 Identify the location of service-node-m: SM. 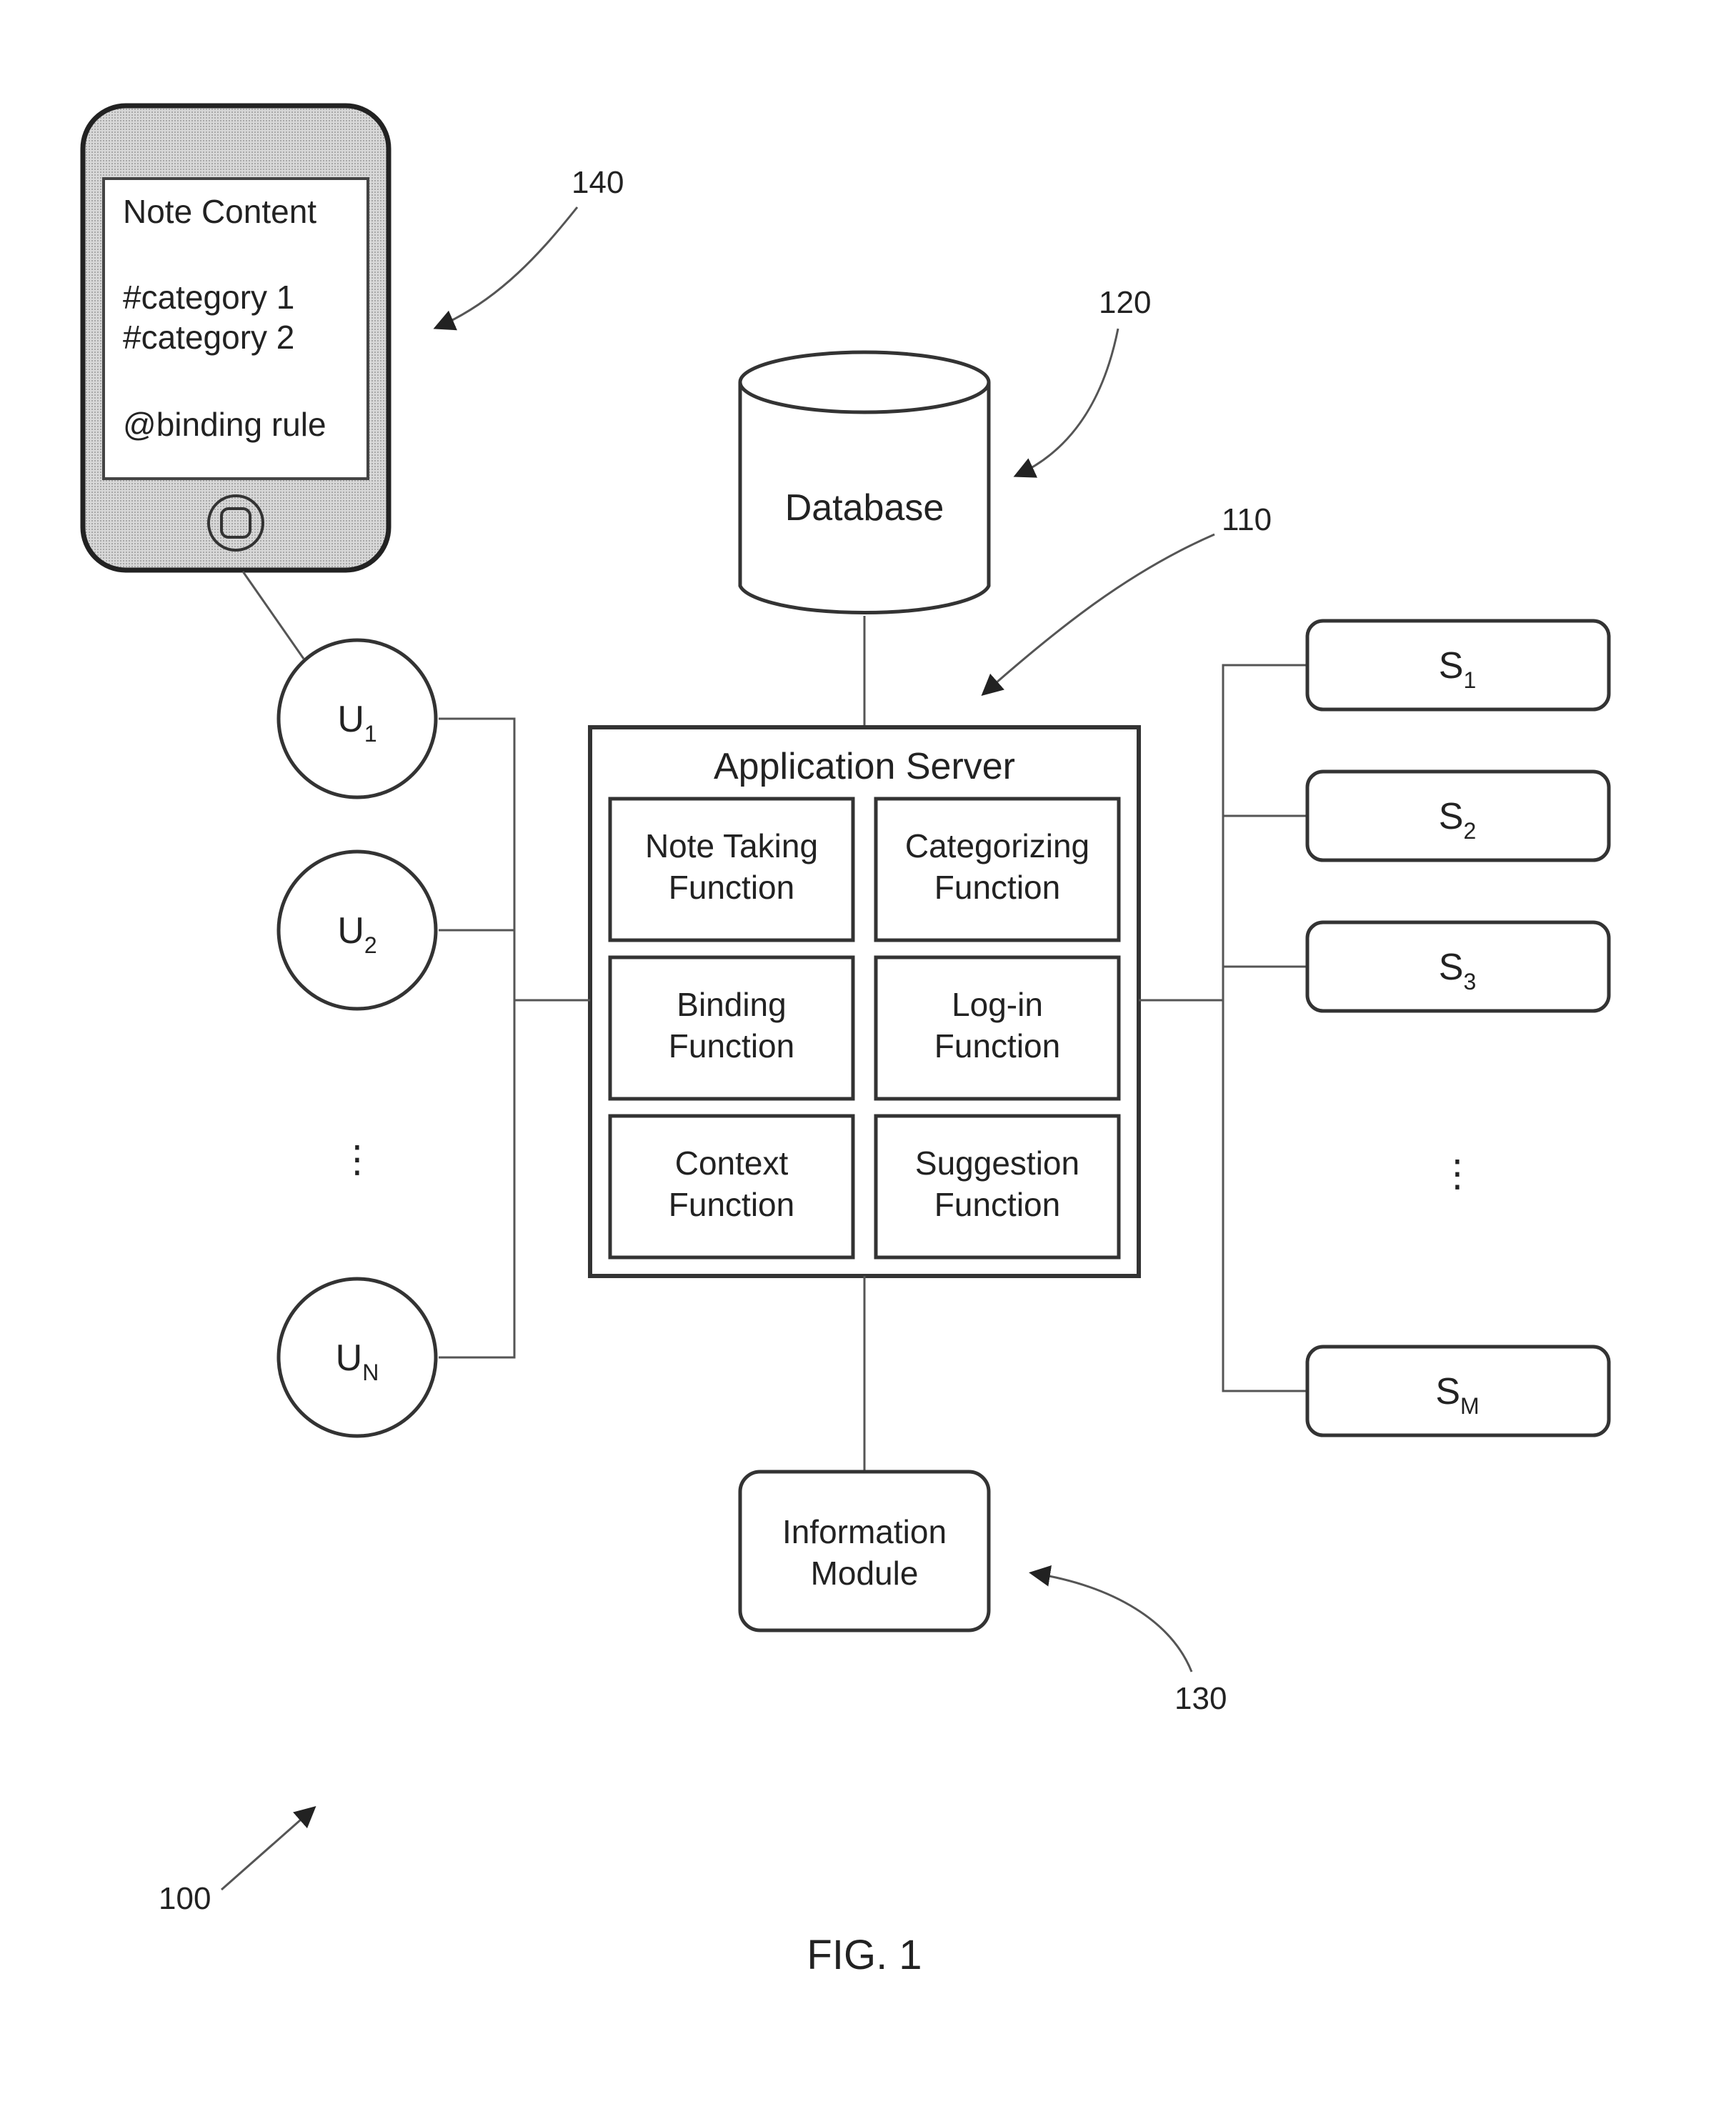
(1458, 1391).